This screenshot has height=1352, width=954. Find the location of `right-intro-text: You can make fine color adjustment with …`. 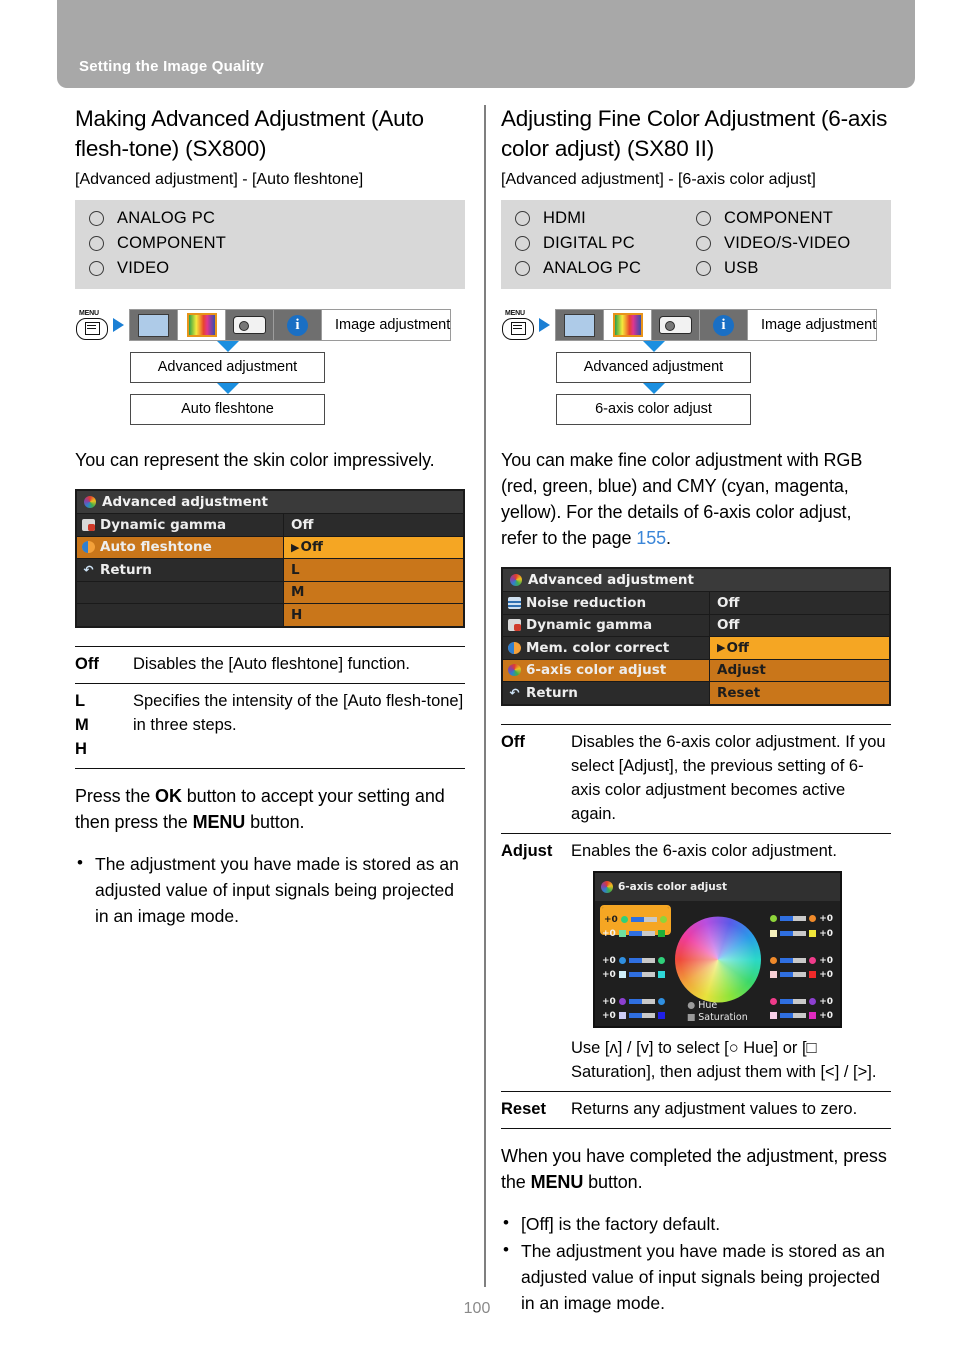

right-intro-text: You can make fine color adjustment with … is located at coordinates (696, 499).